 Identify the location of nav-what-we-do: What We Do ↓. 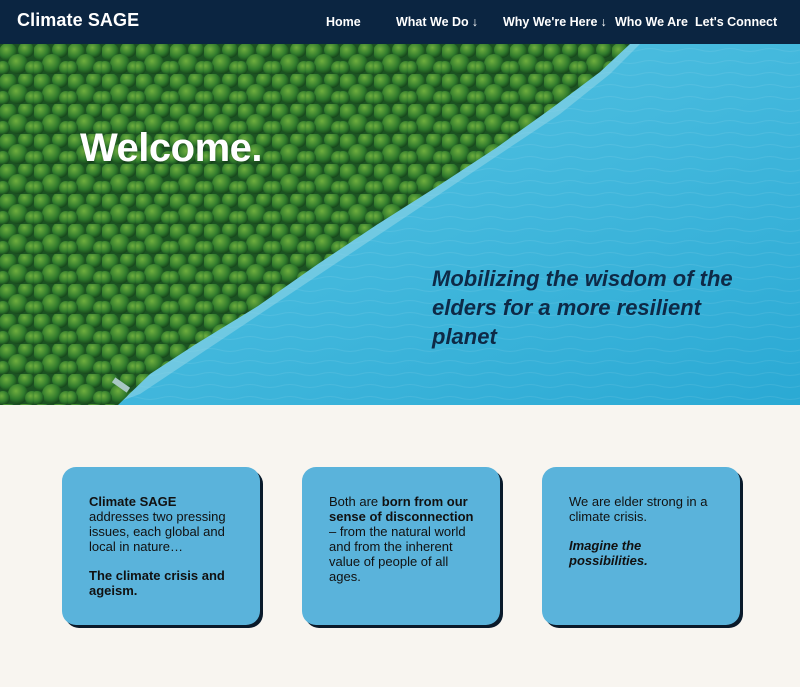
(437, 22).